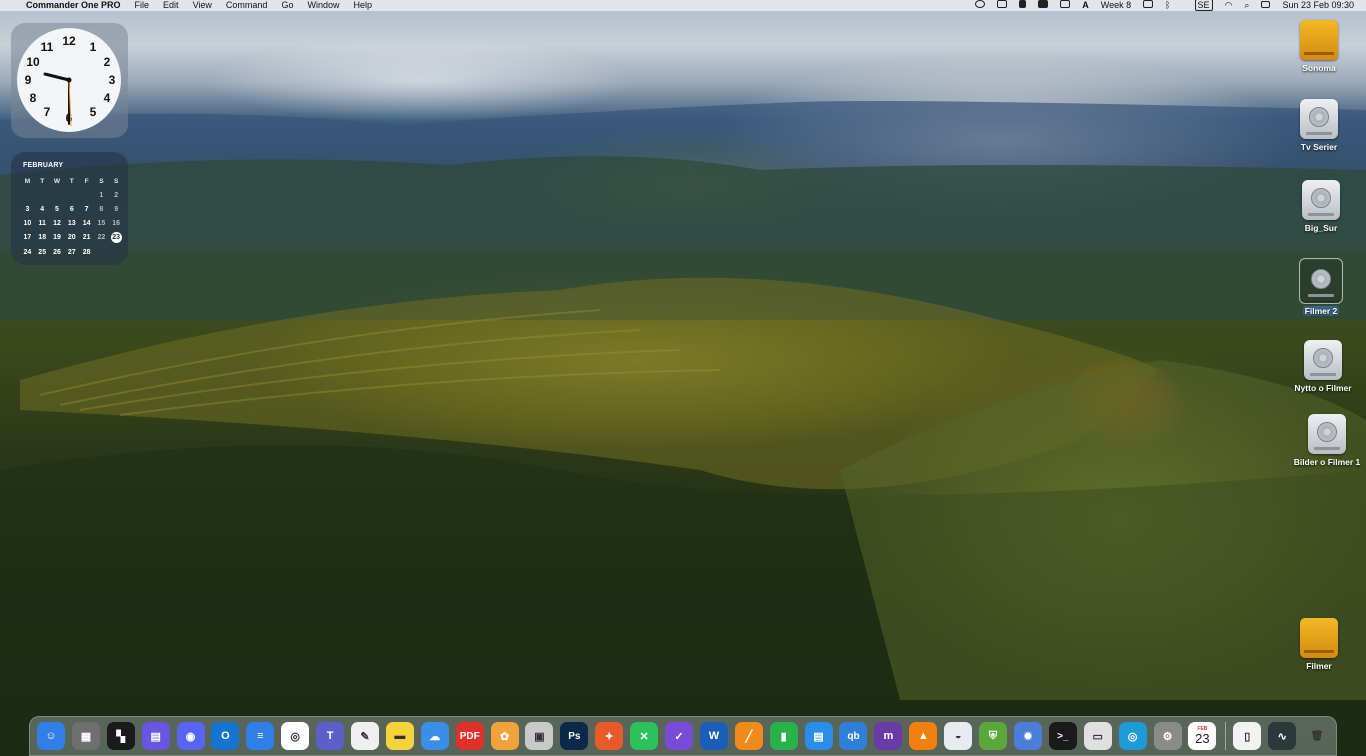  I want to click on menu-help: Help, so click(362, 5).